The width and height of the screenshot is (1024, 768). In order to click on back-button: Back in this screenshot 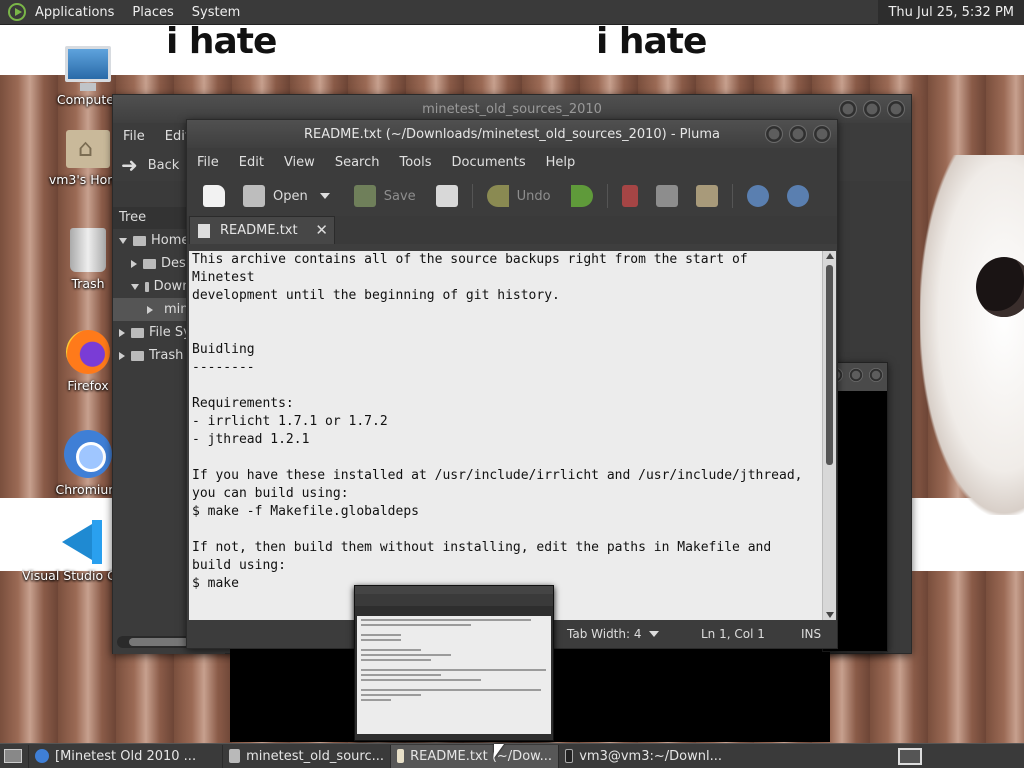, I will do `click(164, 165)`.